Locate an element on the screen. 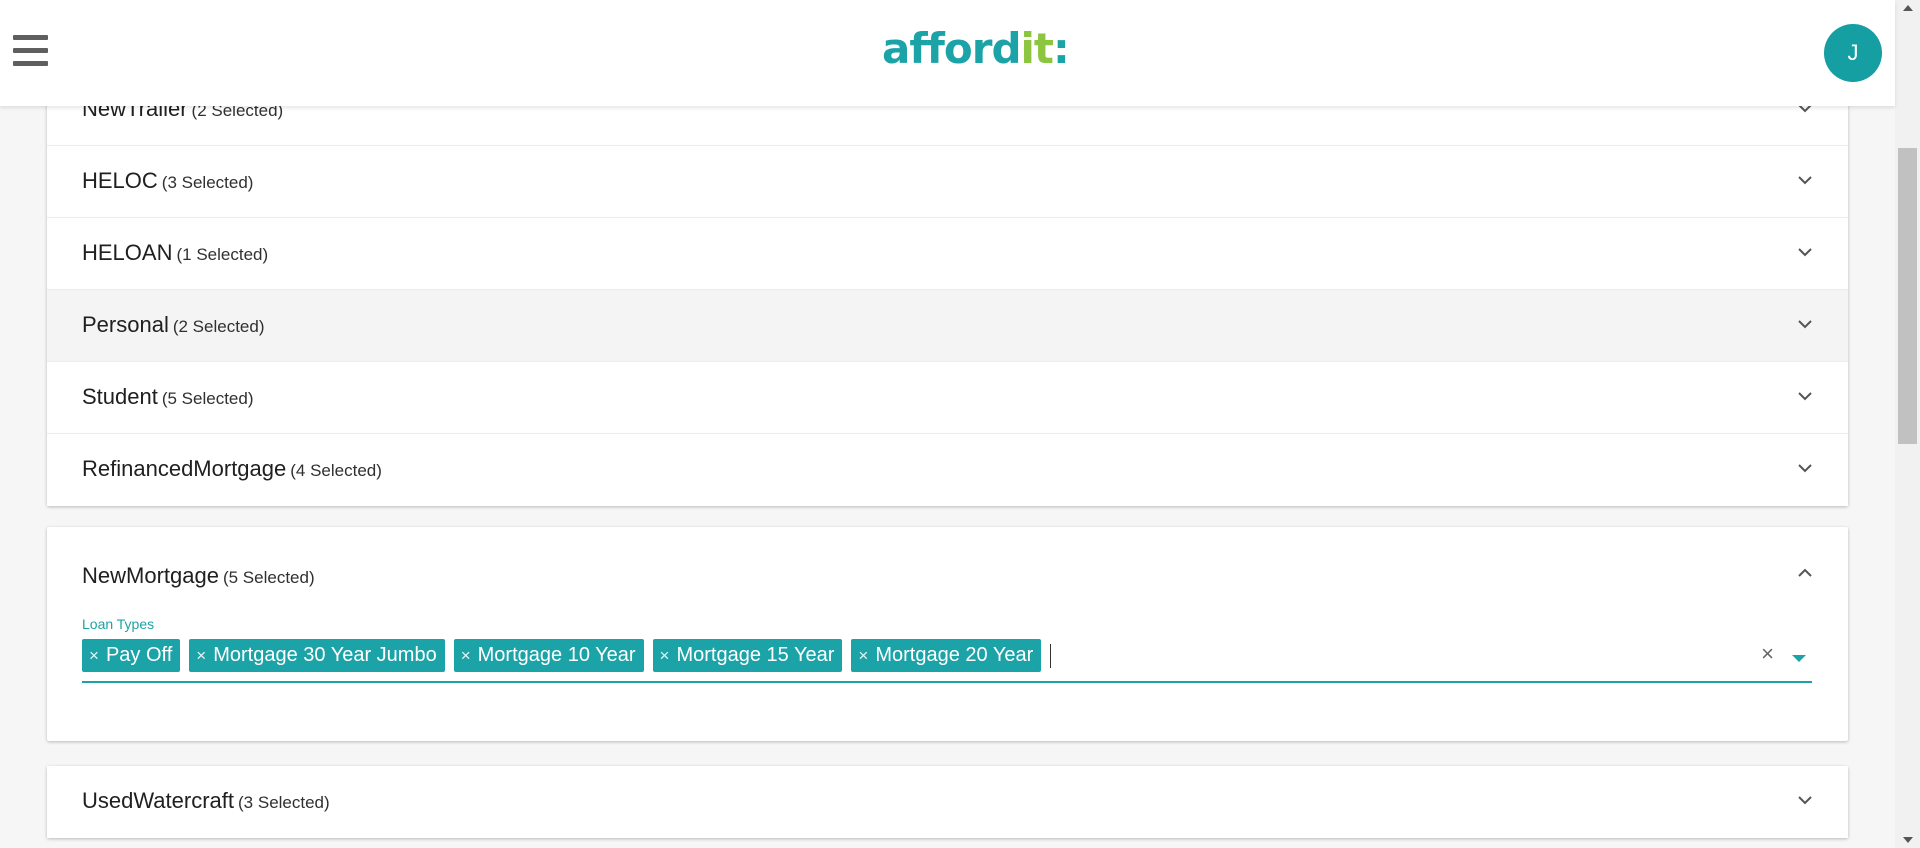 This screenshot has width=1920, height=848. accordion-title: HELOC (3 Selected) is located at coordinates (168, 180).